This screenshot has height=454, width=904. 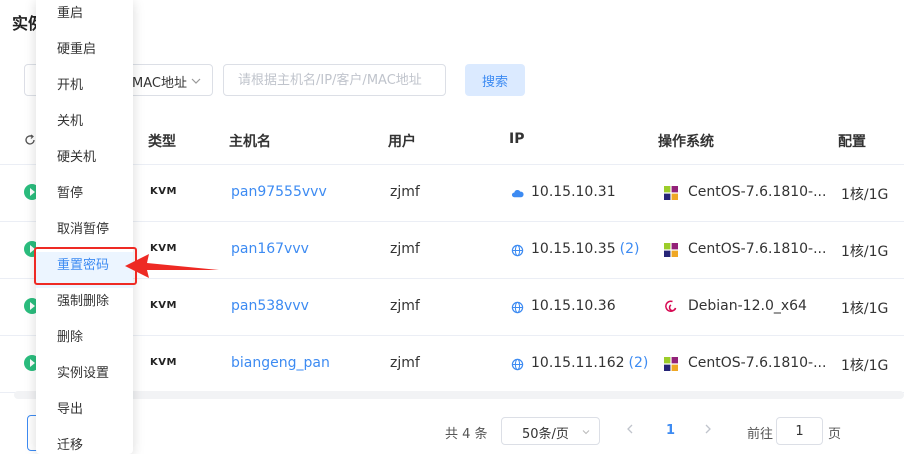 I want to click on ip-address: 10.15.10.35, so click(x=573, y=249).